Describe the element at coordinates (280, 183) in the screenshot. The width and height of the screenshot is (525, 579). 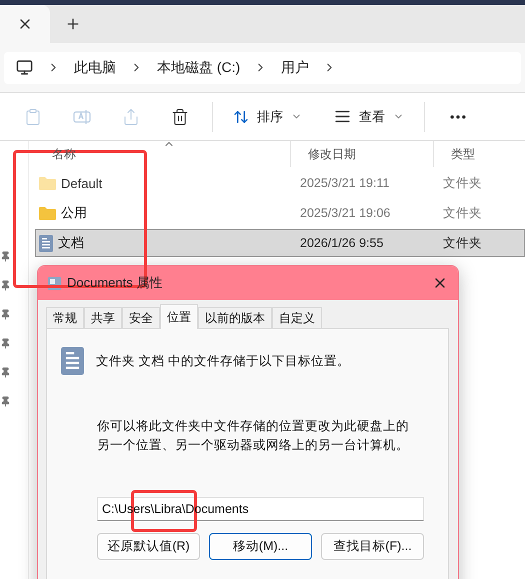
I see `file-row: Default 2025/3/21 19:11 文件夹` at that location.